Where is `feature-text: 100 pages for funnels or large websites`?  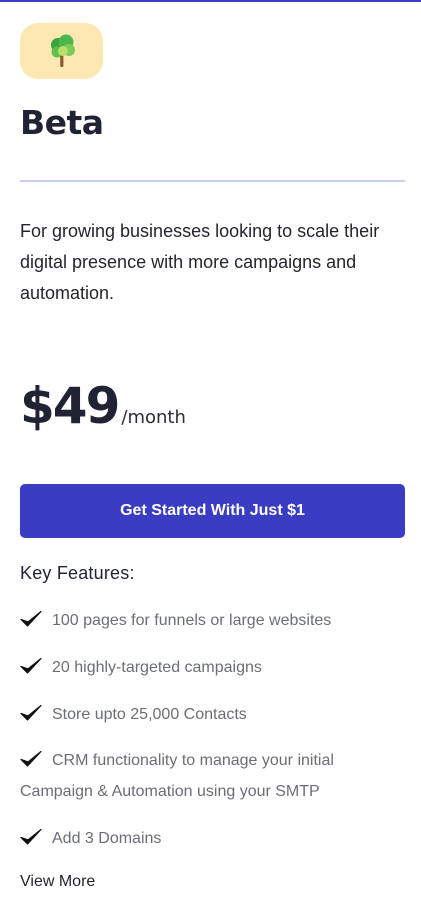 feature-text: 100 pages for funnels or large websites is located at coordinates (192, 620).